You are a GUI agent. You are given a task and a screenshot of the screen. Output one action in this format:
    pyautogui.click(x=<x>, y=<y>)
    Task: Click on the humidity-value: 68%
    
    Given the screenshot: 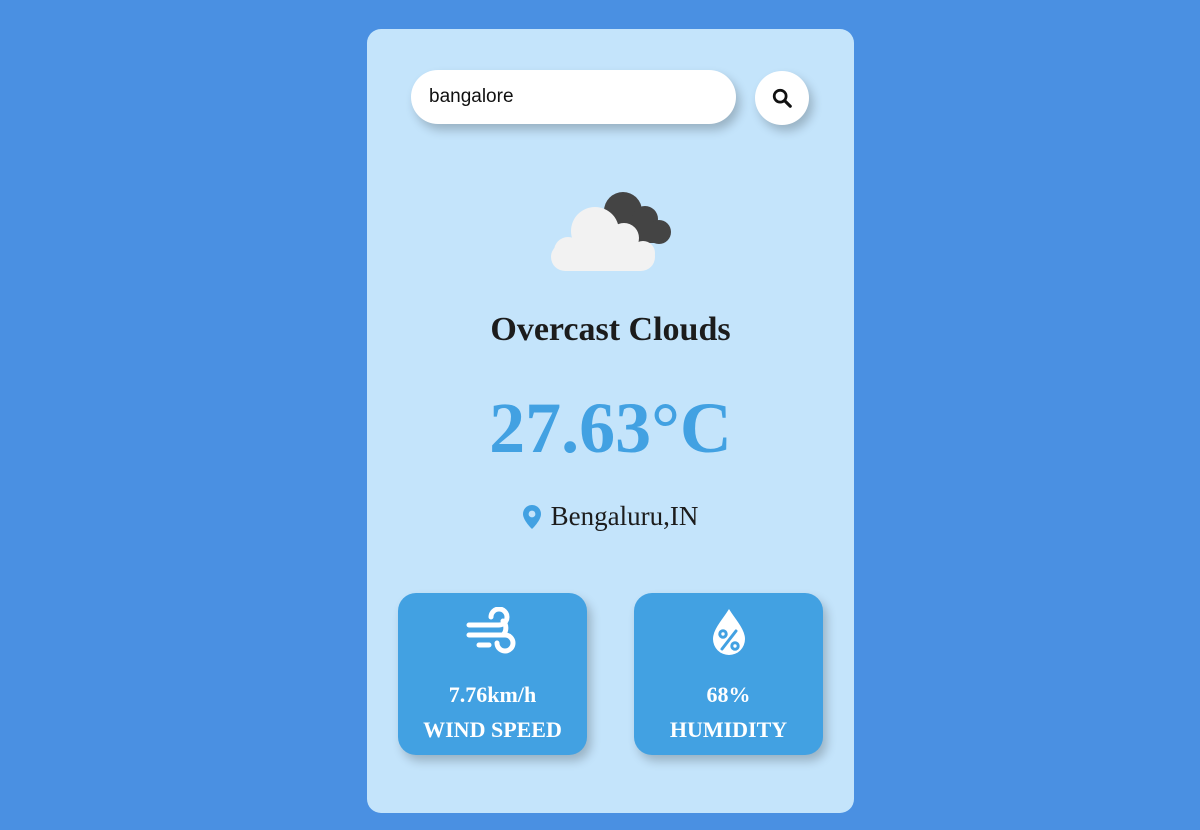 What is the action you would take?
    pyautogui.click(x=728, y=694)
    